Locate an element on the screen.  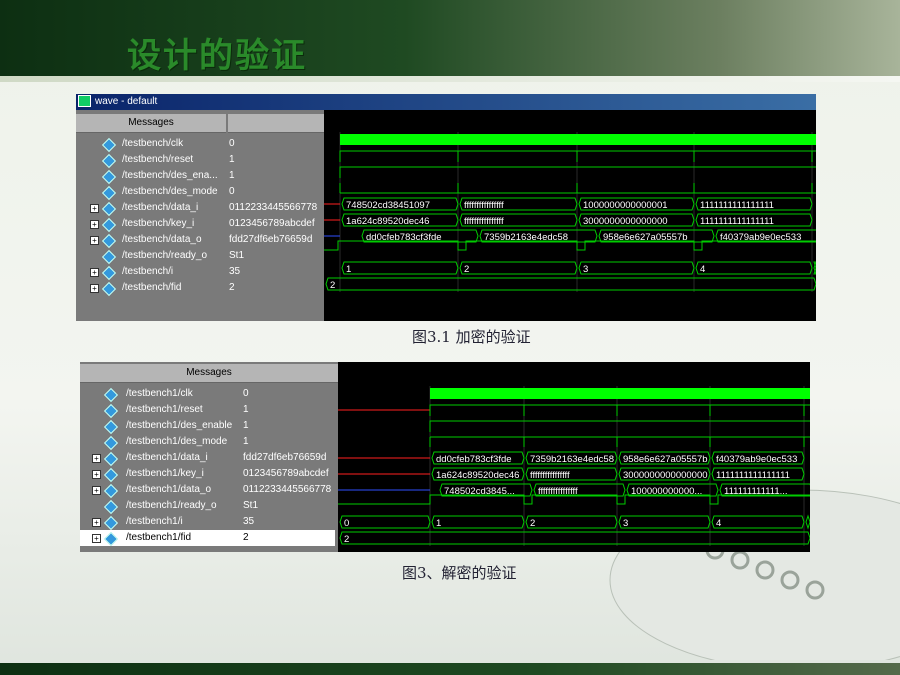
signal-row: + /testbench/data_i 0112233445566778 is located at coordinates (198, 208).